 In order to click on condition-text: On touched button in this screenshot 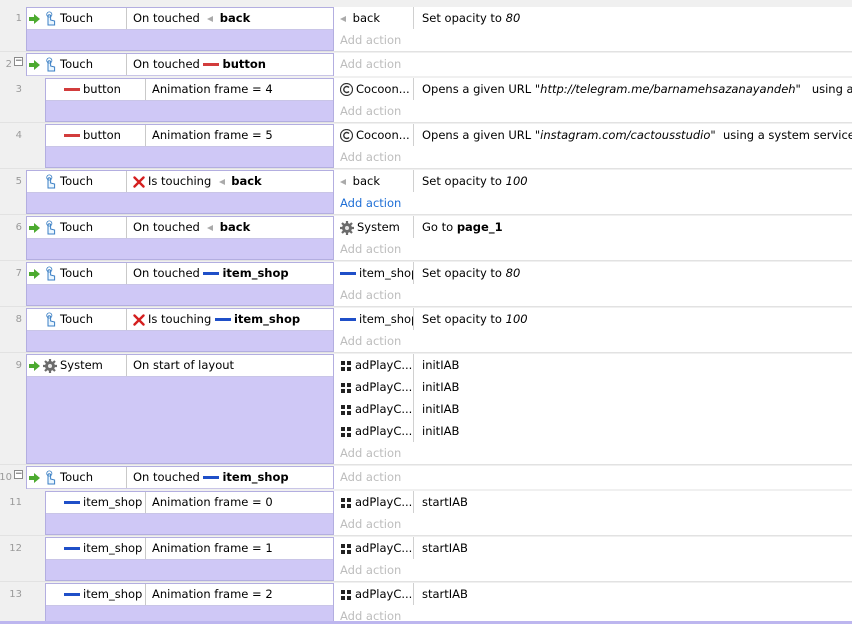, I will do `click(230, 64)`.